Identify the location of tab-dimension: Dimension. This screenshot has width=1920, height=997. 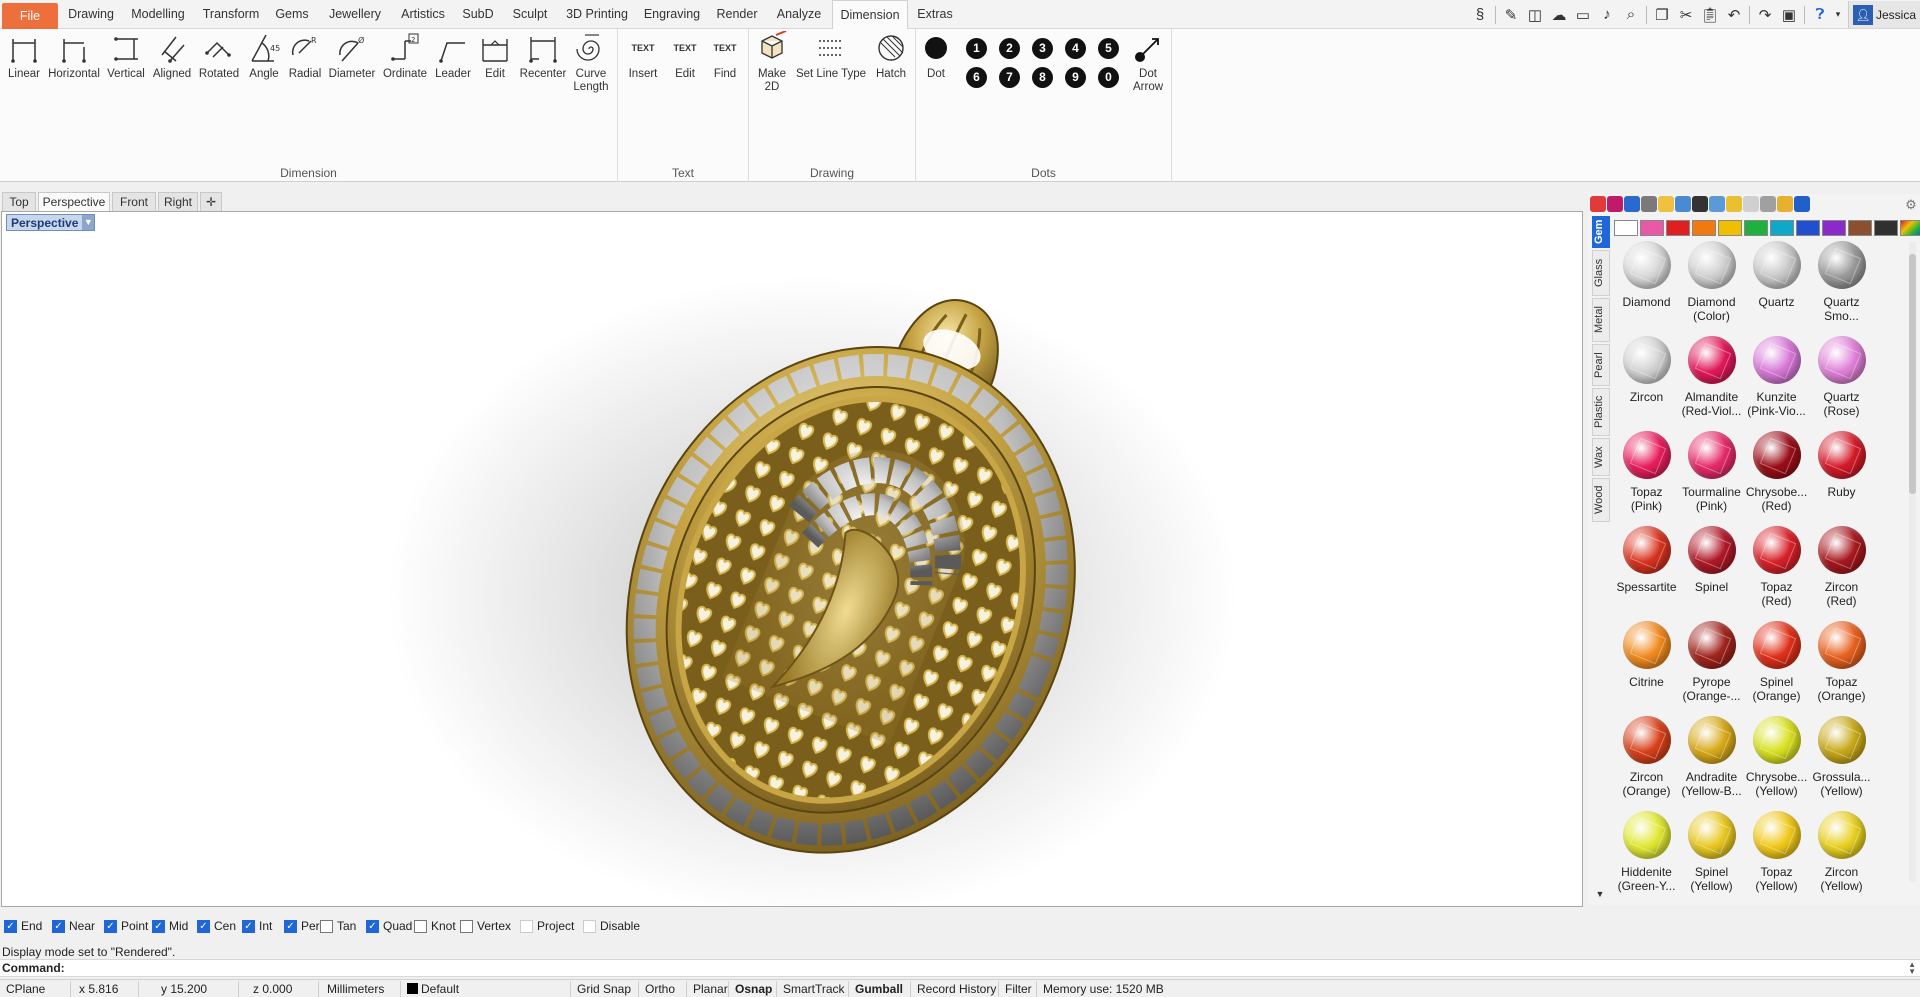
(870, 15).